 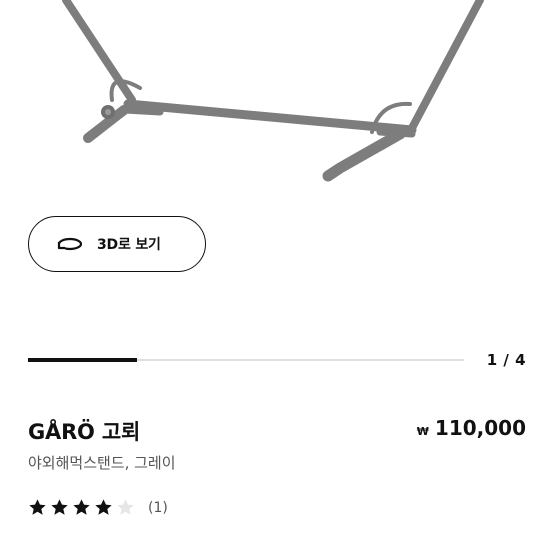 What do you see at coordinates (129, 245) in the screenshot?
I see `view-3d-label: 3D로 보기` at bounding box center [129, 245].